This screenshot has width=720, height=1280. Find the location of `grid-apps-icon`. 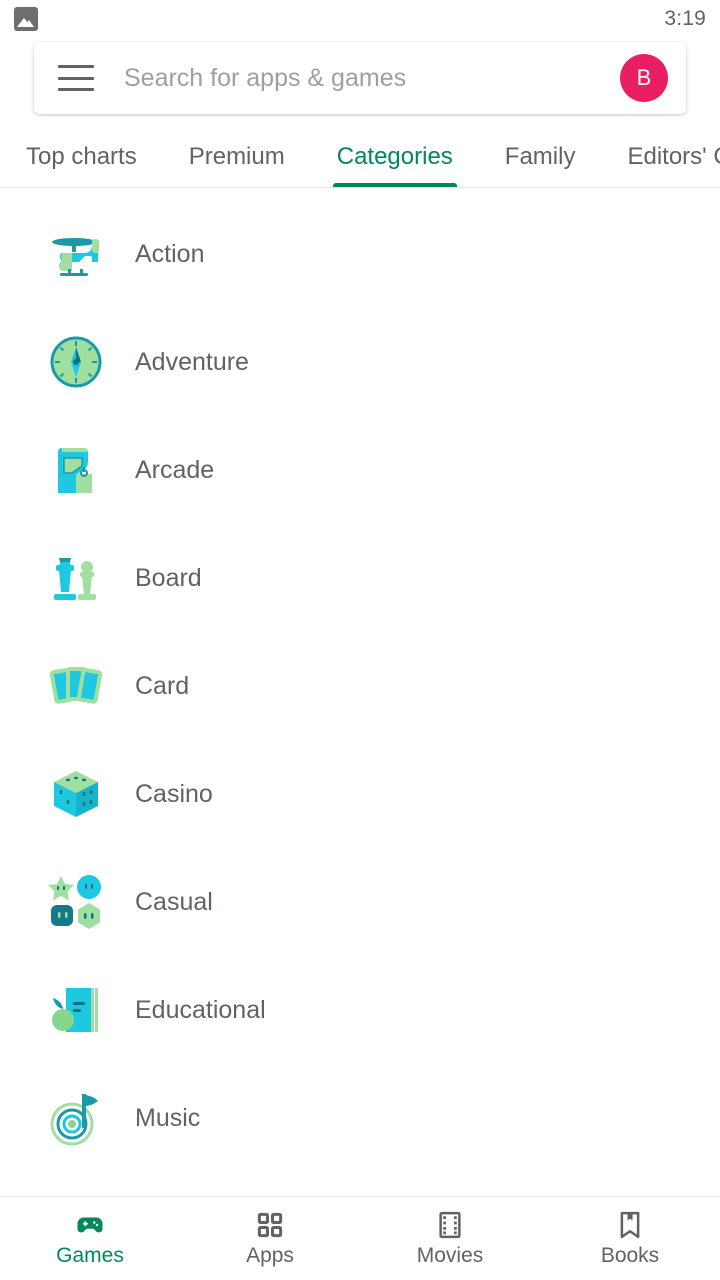

grid-apps-icon is located at coordinates (270, 1225).